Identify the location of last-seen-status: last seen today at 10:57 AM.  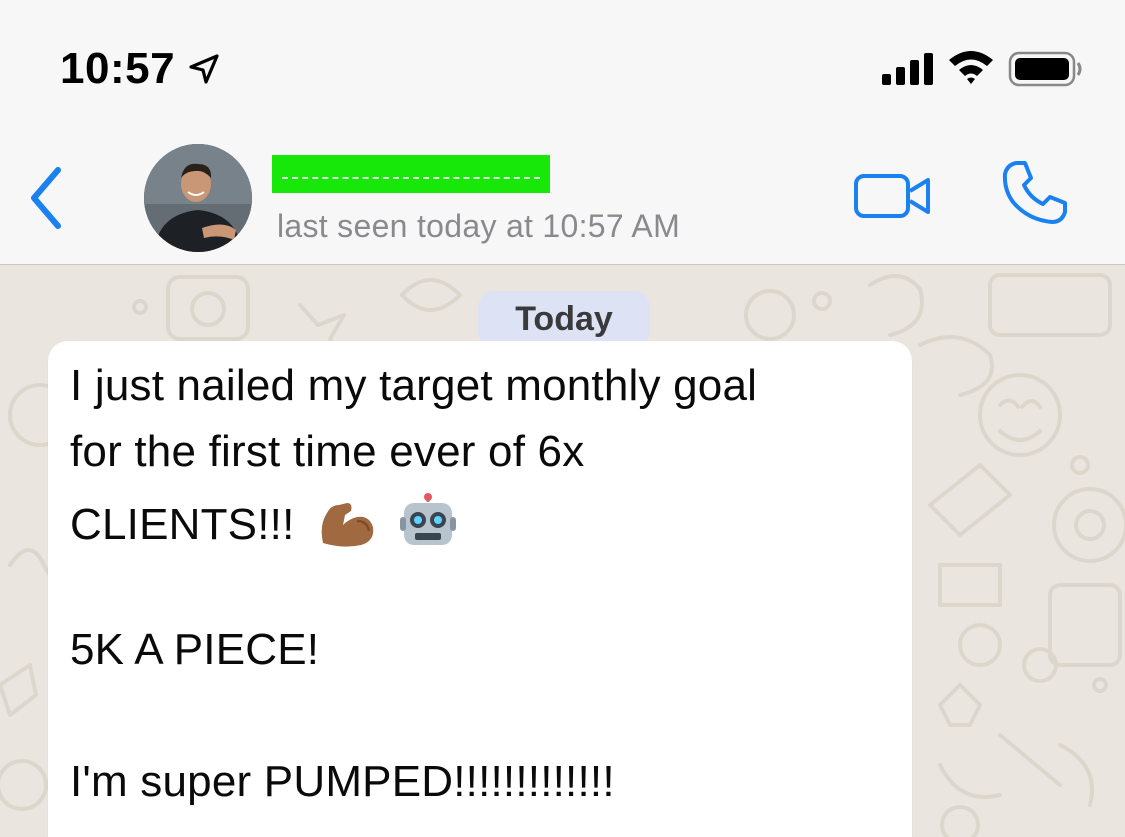
(479, 226).